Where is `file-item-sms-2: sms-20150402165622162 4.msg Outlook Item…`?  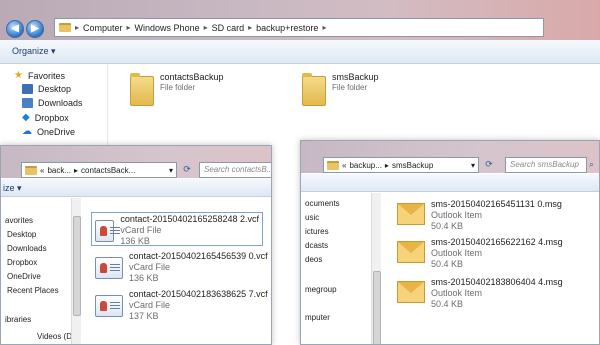
file-item-sms-2: sms-20150402165622162 4.msg Outlook Item… is located at coordinates (480, 253).